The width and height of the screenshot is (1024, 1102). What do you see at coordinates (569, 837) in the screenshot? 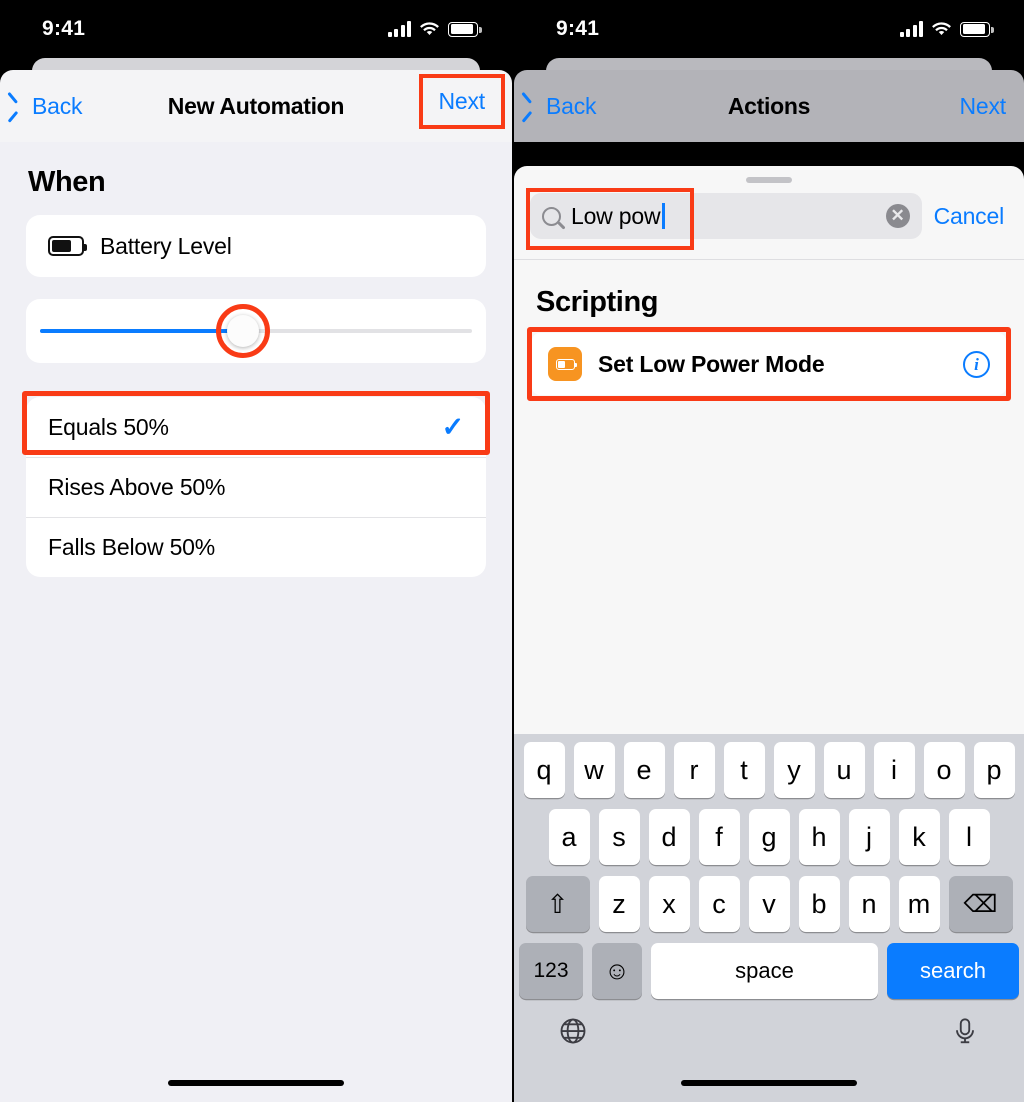
I see `key-a: a` at bounding box center [569, 837].